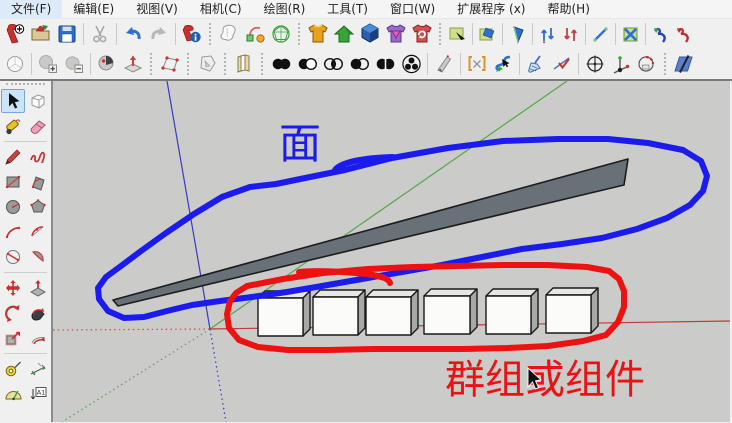 The image size is (732, 423). What do you see at coordinates (621, 64) in the screenshot?
I see `axis-pin-button` at bounding box center [621, 64].